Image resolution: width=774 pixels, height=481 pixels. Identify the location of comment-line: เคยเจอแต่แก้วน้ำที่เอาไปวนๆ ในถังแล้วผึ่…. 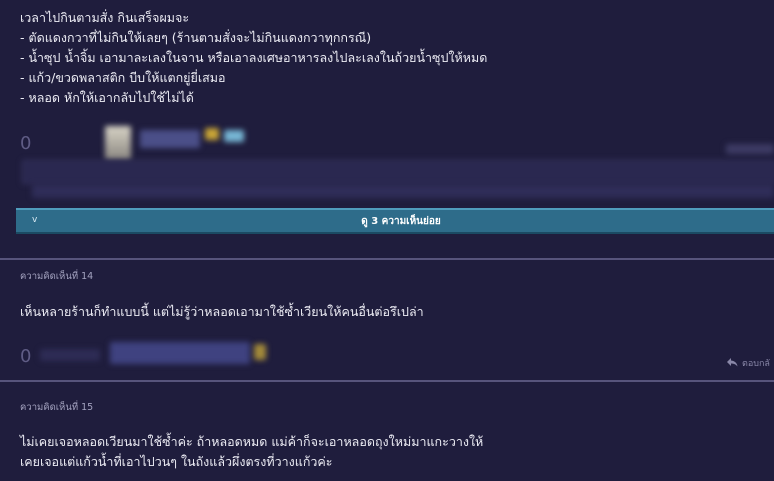
(176, 461).